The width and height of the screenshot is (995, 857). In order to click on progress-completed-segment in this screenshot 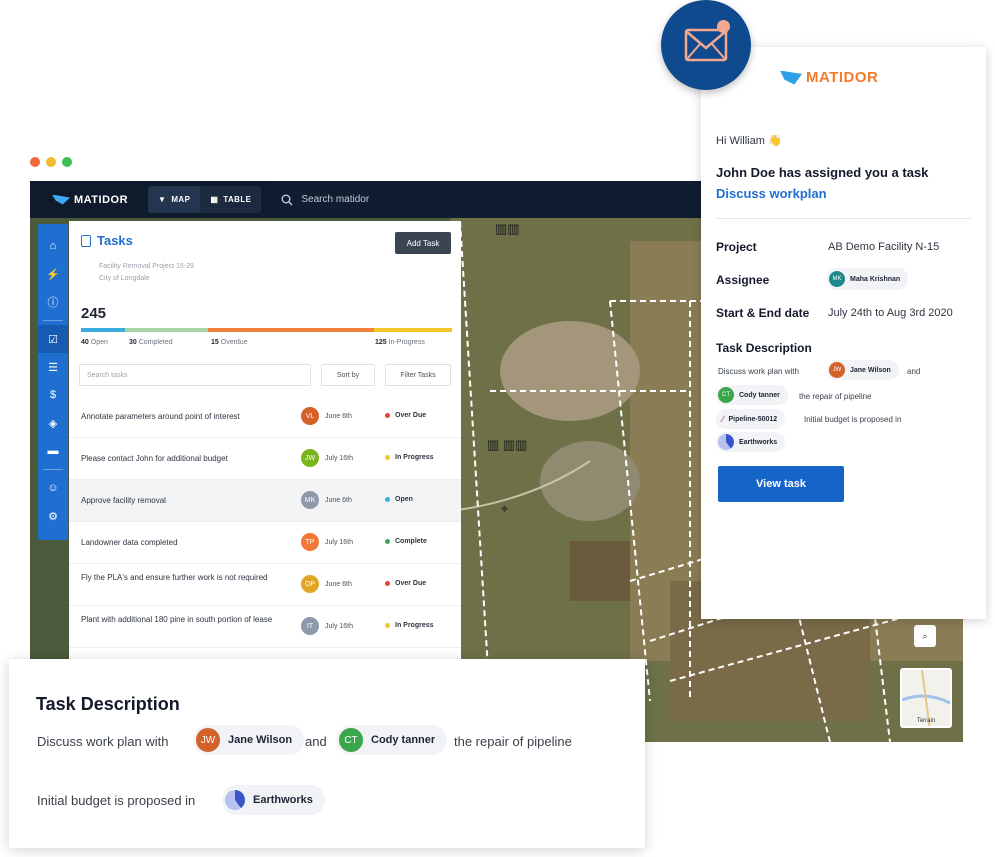, I will do `click(167, 330)`.